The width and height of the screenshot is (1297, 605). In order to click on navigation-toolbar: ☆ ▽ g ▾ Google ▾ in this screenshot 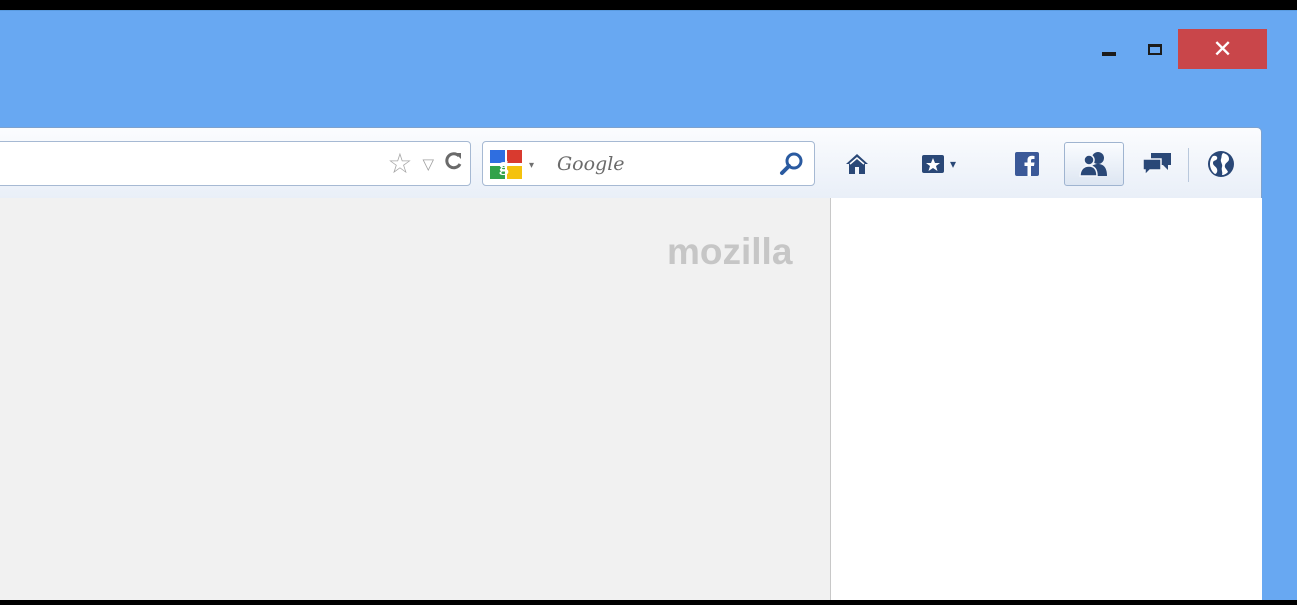, I will do `click(631, 163)`.